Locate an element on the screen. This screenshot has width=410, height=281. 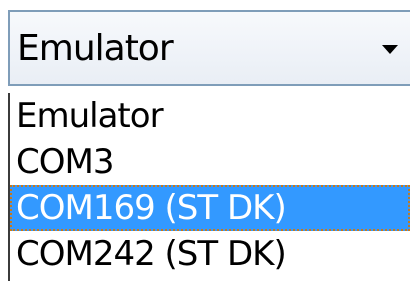
option-label: COM3 is located at coordinates (65, 162).